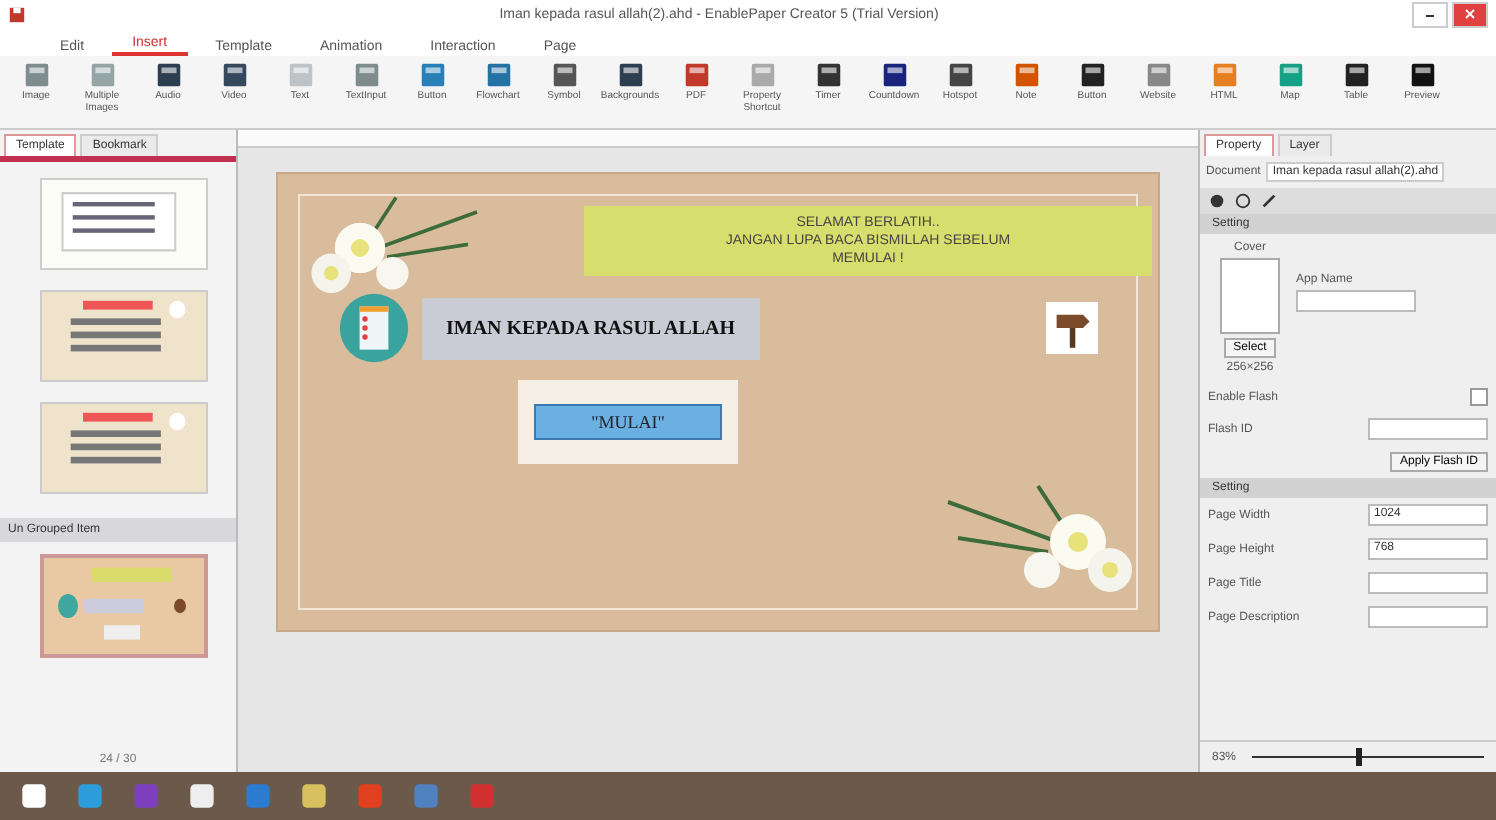 The height and width of the screenshot is (820, 1496). What do you see at coordinates (1356, 301) in the screenshot?
I see `app-name-field` at bounding box center [1356, 301].